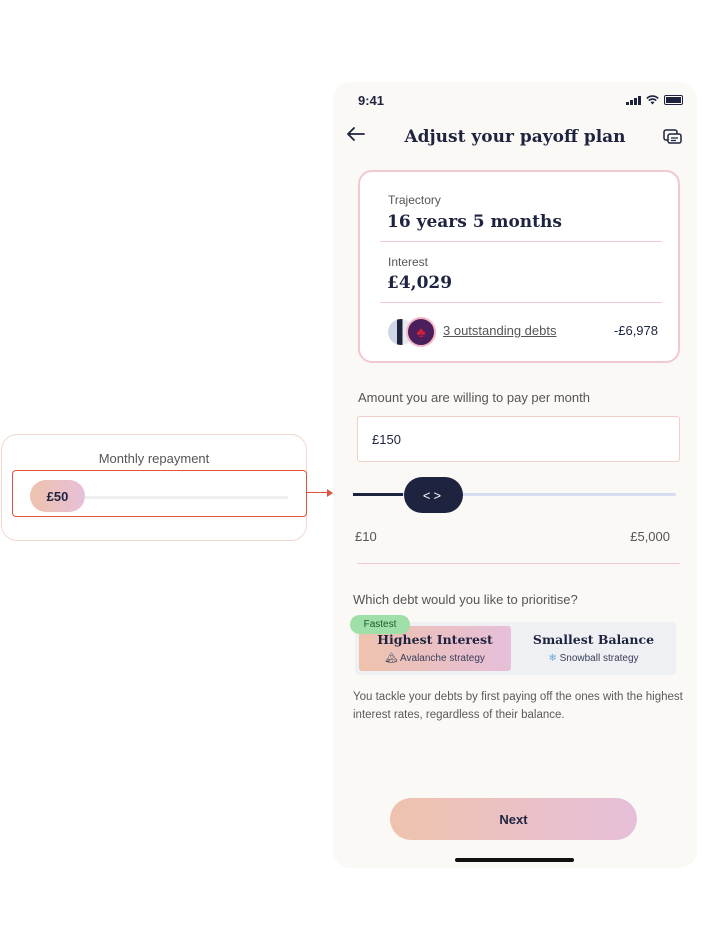 The width and height of the screenshot is (718, 950). I want to click on bank-logo-icon: ♣, so click(421, 332).